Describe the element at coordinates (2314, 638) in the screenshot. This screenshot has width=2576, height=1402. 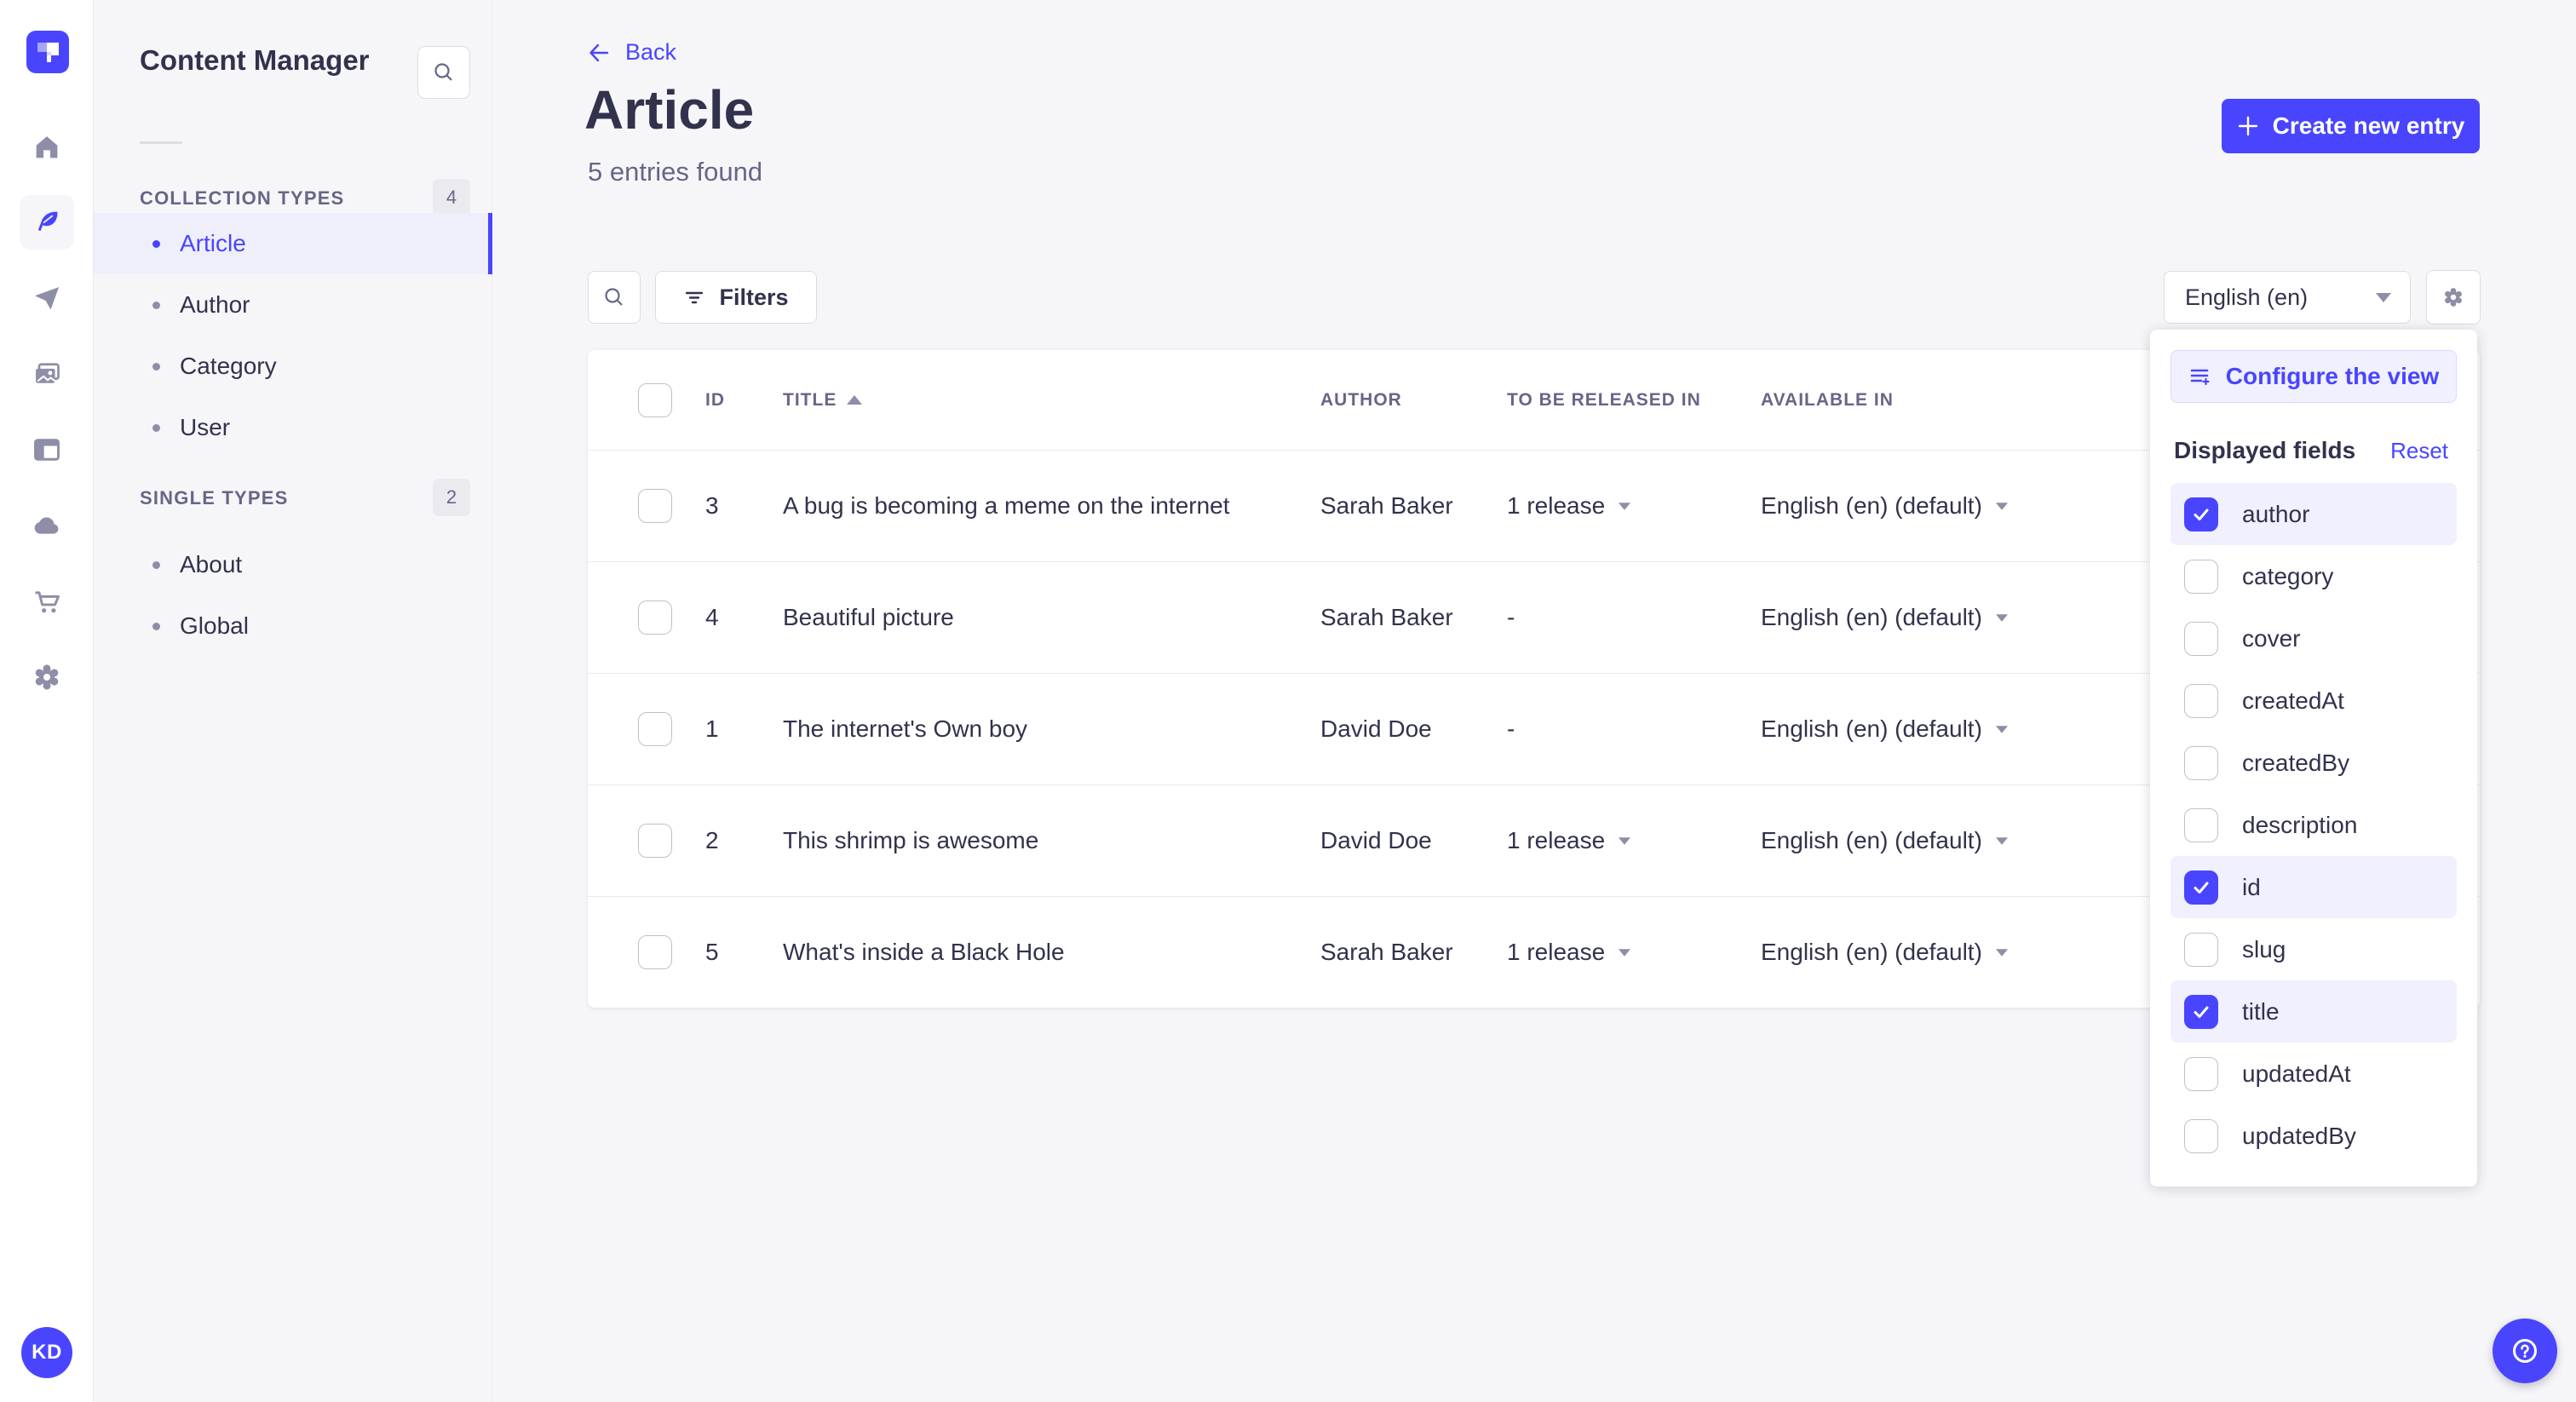
I see `field-toggle-cover: cover` at that location.